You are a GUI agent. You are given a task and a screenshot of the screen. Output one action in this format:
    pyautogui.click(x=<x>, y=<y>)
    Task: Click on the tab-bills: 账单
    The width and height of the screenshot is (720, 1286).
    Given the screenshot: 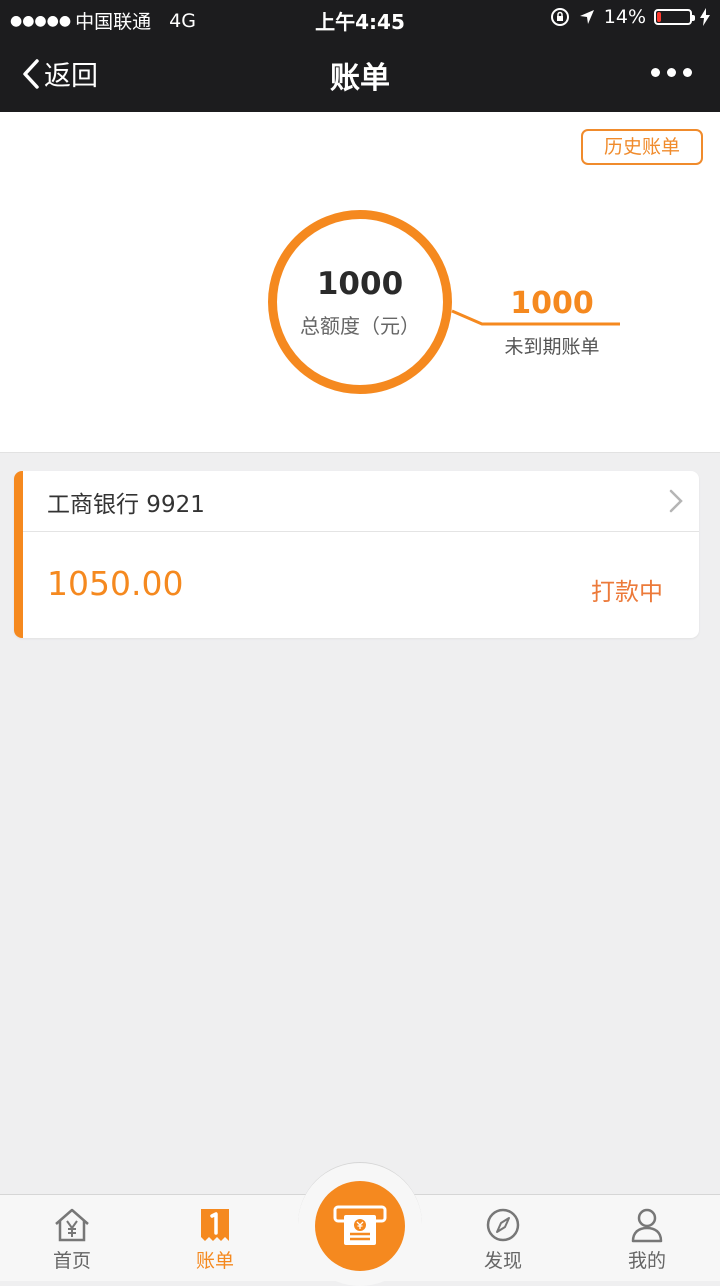 What is the action you would take?
    pyautogui.click(x=215, y=1239)
    